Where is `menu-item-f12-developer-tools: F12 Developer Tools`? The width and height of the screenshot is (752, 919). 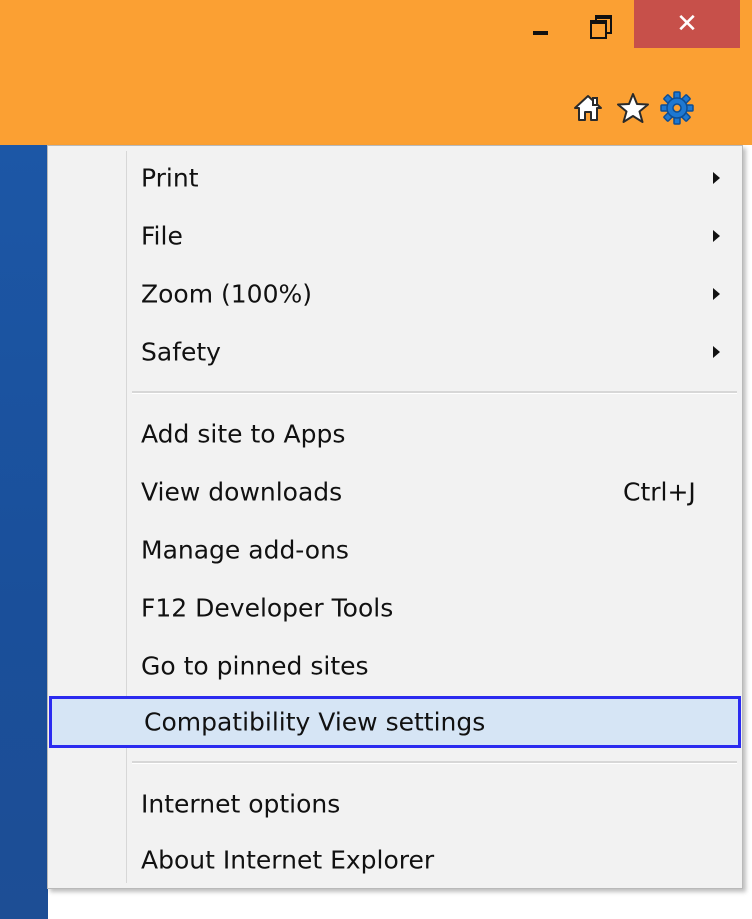
menu-item-f12-developer-tools: F12 Developer Tools is located at coordinates (395, 608).